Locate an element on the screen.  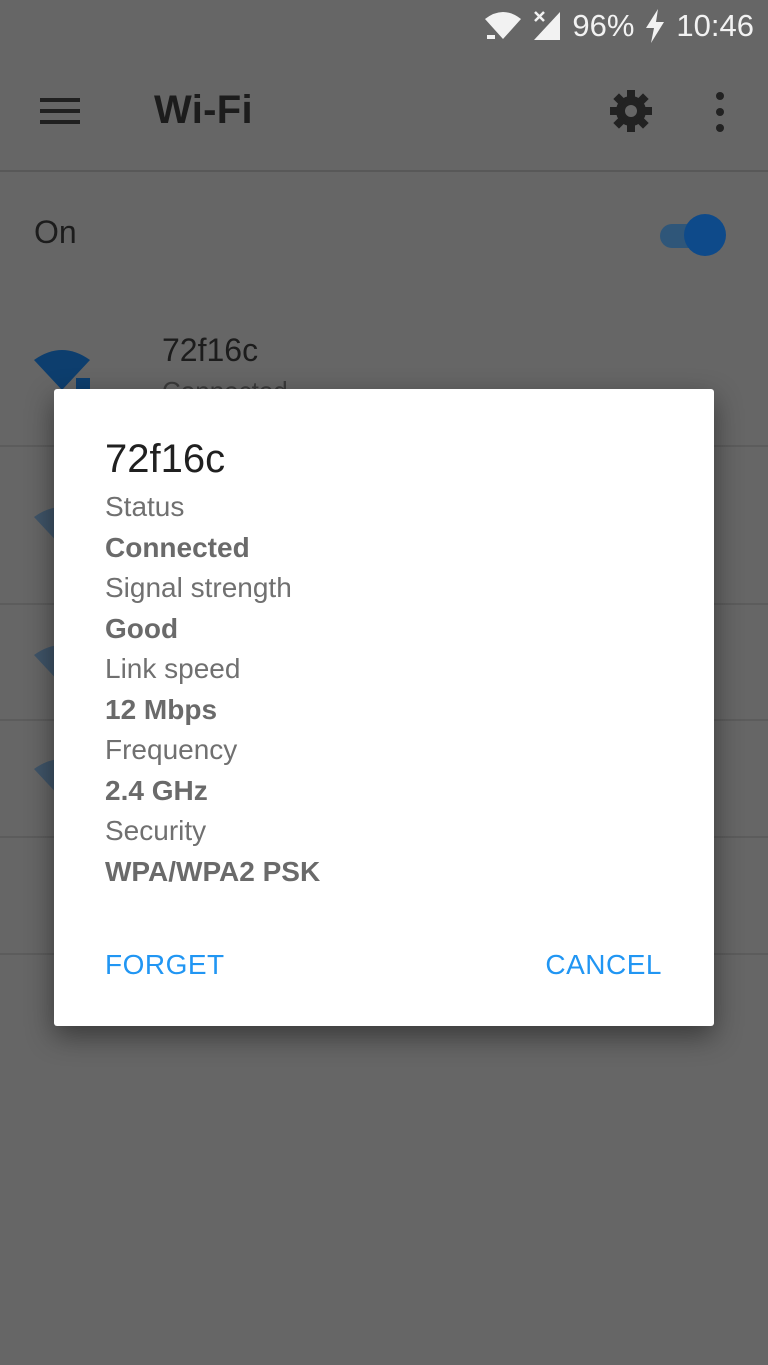
status-value: Connected is located at coordinates (177, 547).